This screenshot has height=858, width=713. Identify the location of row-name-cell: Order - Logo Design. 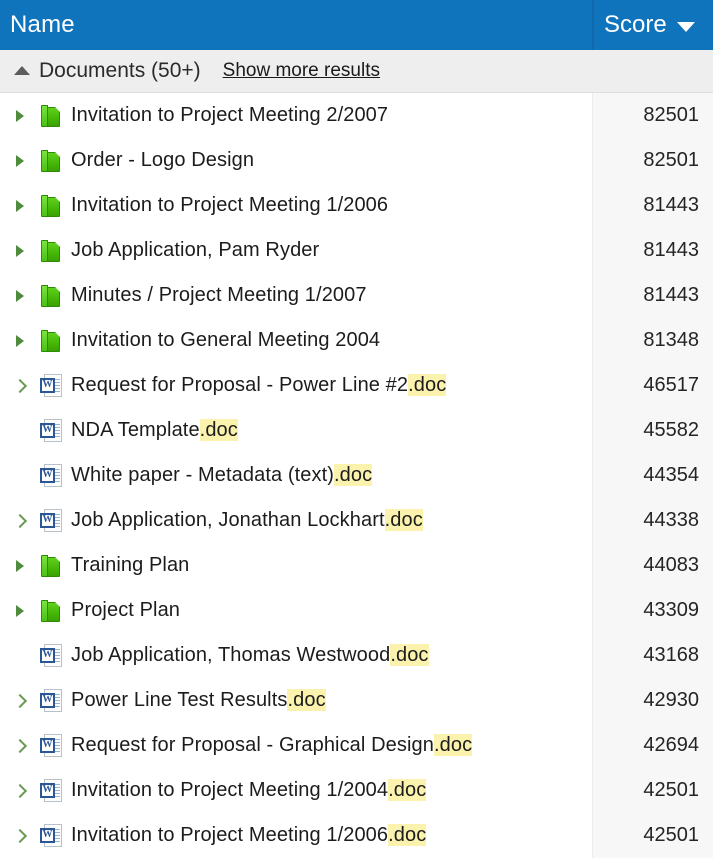
(296, 160).